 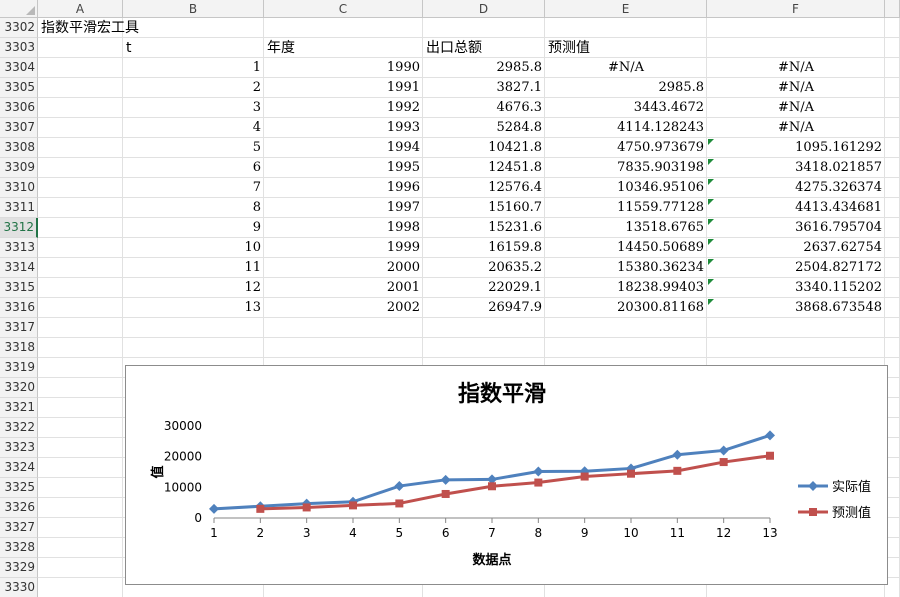 What do you see at coordinates (19, 248) in the screenshot?
I see `row-header: 3313` at bounding box center [19, 248].